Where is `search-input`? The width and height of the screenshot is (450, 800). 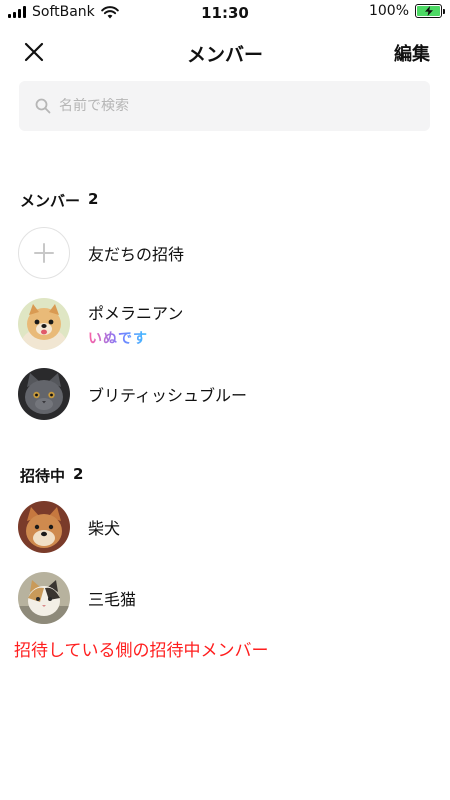 search-input is located at coordinates (224, 106).